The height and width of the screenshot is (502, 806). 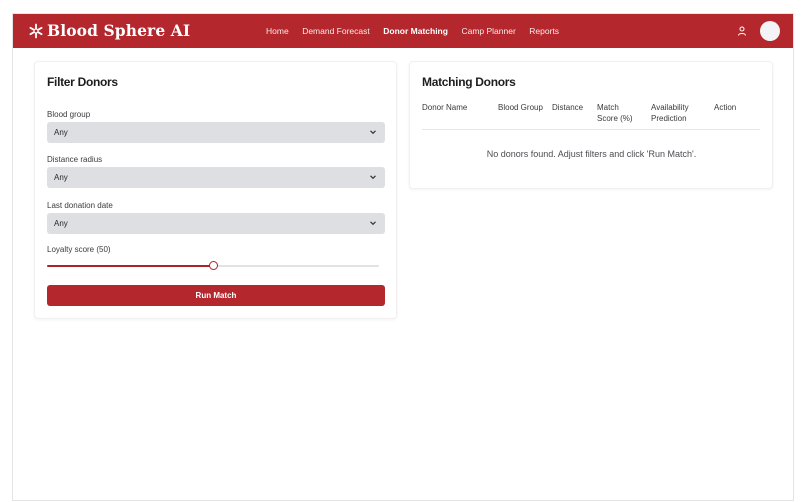 I want to click on last-donation-select: Any, so click(x=216, y=223).